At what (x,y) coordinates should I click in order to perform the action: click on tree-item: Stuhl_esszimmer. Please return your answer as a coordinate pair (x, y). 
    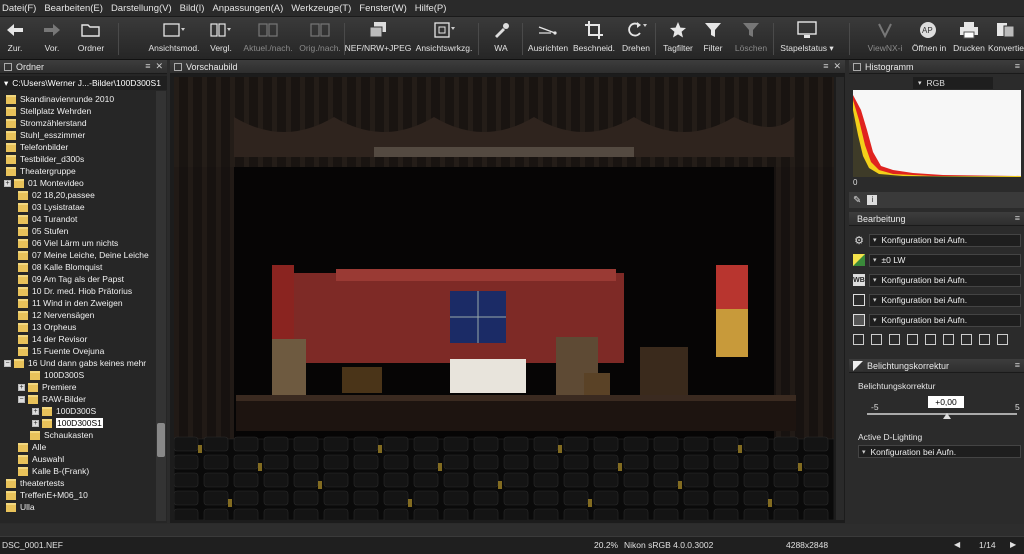
    Looking at the image, I should click on (45, 135).